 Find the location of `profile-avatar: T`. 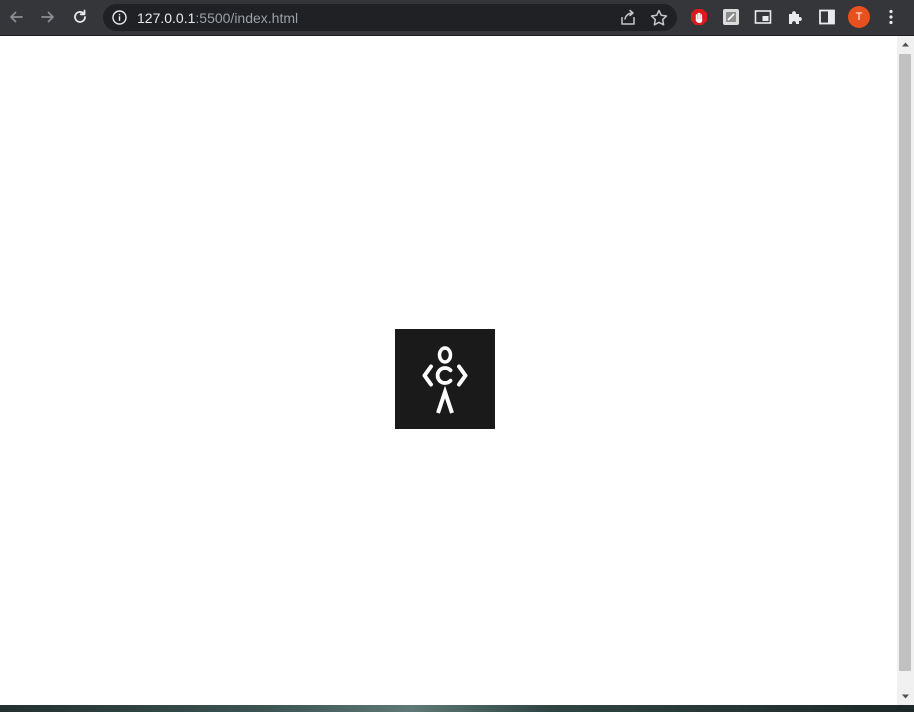

profile-avatar: T is located at coordinates (859, 17).